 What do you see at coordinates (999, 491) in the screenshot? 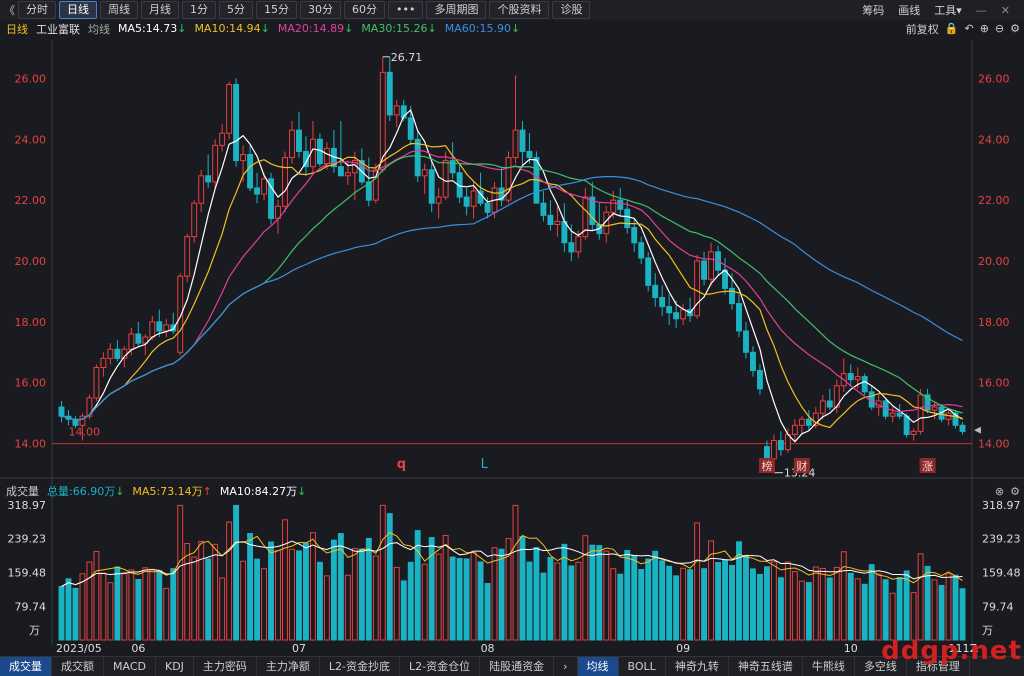
I see `close-icon: ⊗` at bounding box center [999, 491].